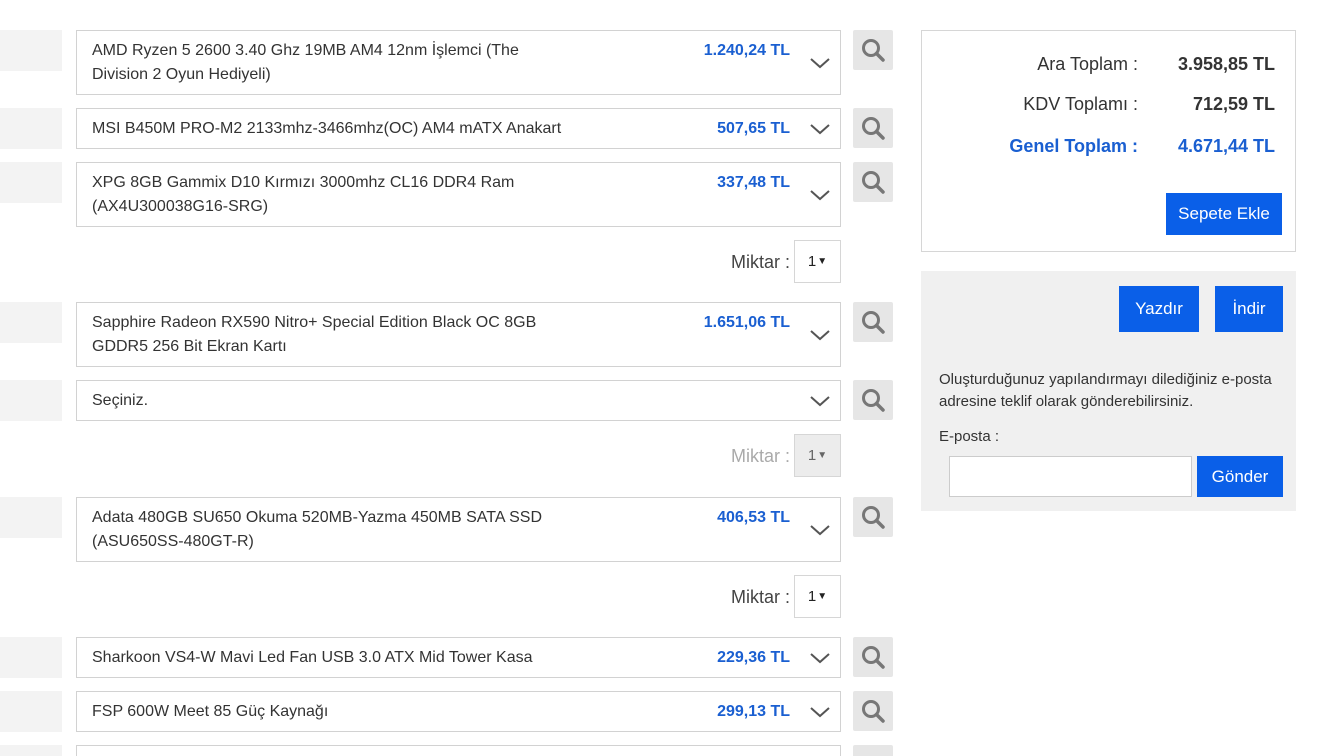 The width and height of the screenshot is (1344, 756). I want to click on quantity-select-ram: 1 ▼, so click(817, 261).